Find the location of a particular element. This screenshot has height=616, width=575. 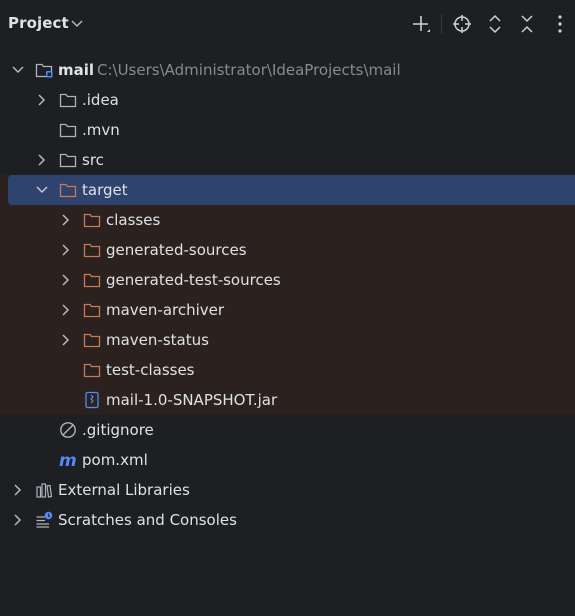

scratches-icon is located at coordinates (44, 519).